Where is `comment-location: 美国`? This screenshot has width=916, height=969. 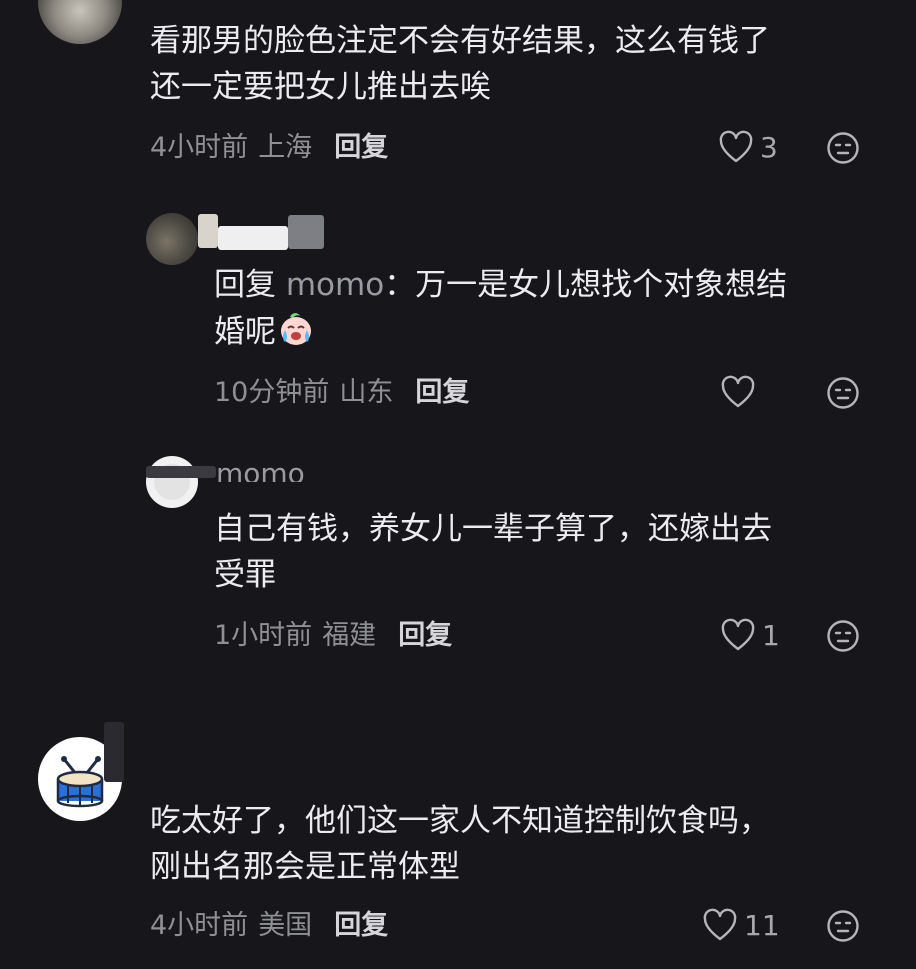 comment-location: 美国 is located at coordinates (285, 925).